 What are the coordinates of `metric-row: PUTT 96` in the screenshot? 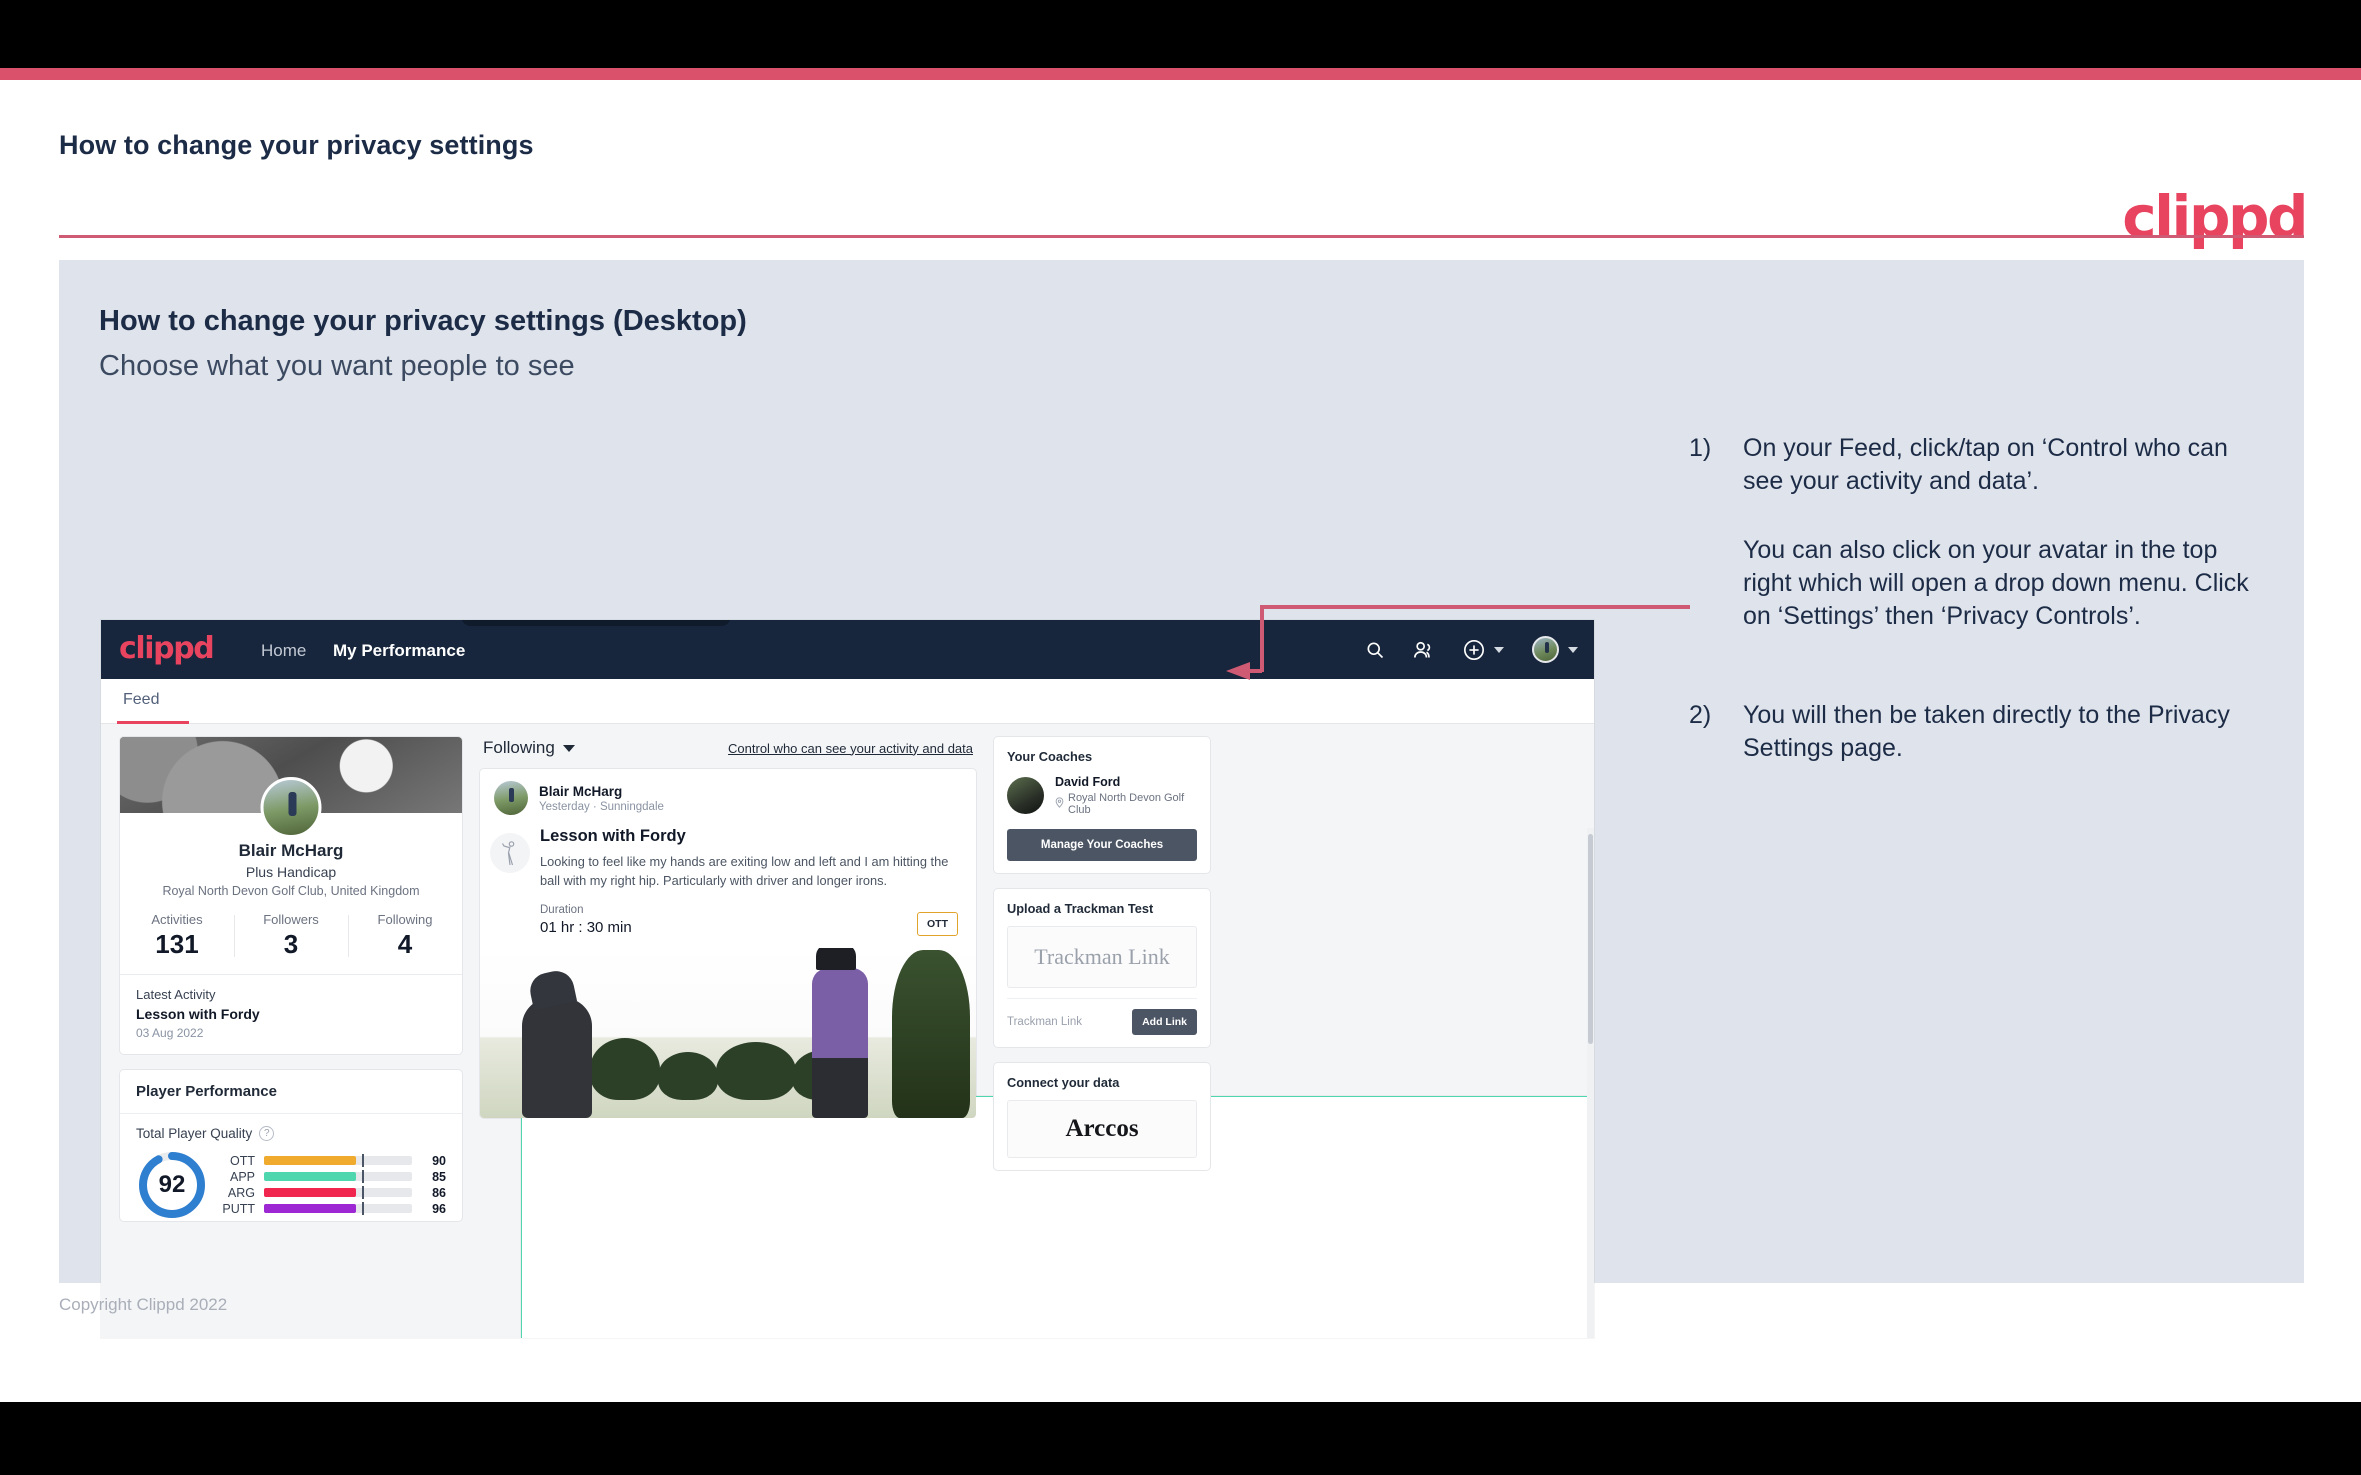 It's located at (334, 1208).